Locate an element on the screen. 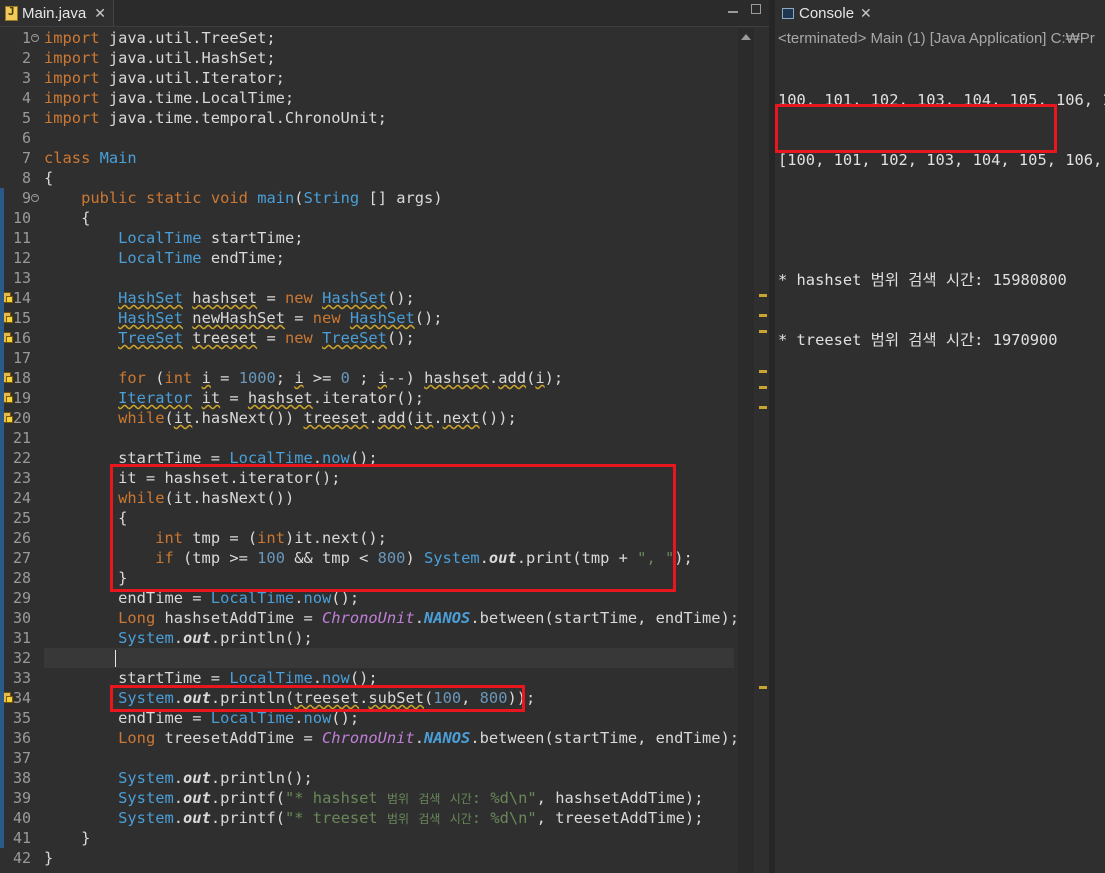  code-line: Iterator it = hashset.iterator(); is located at coordinates (271, 398).